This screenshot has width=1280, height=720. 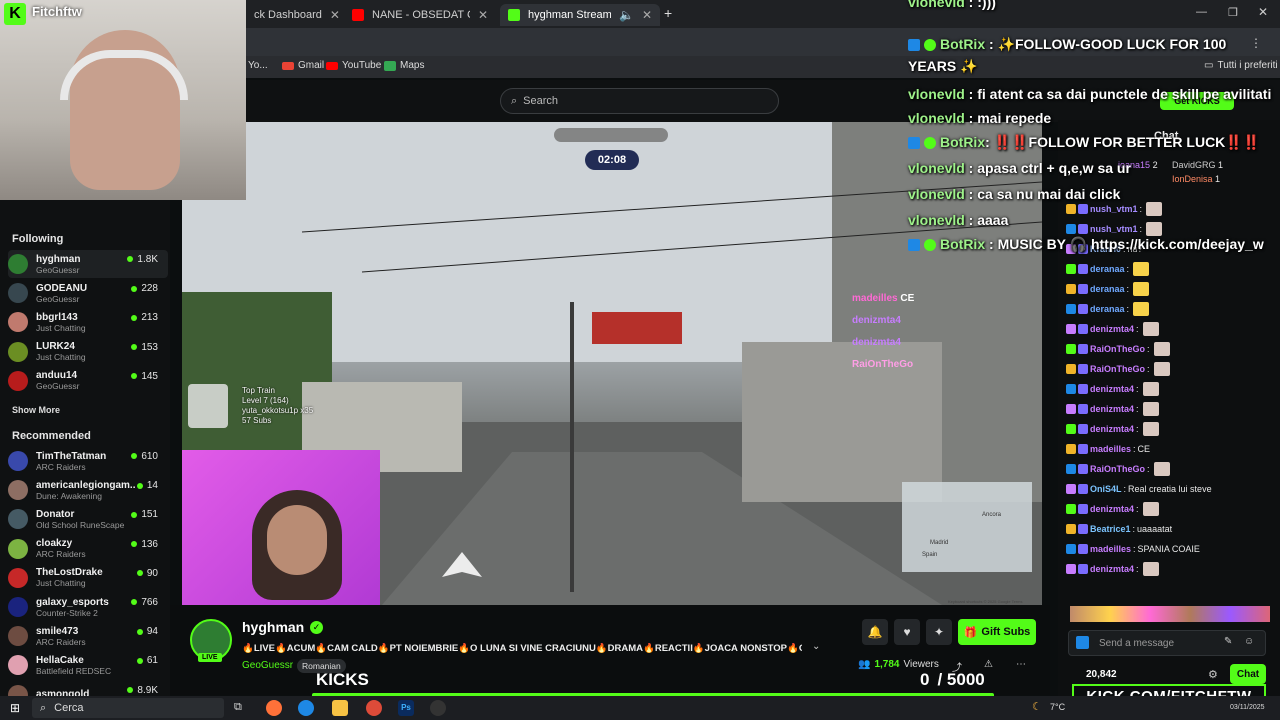 What do you see at coordinates (88, 293) in the screenshot?
I see `sidebar-item-godeanu: GODEANU GeoGuessr 228` at bounding box center [88, 293].